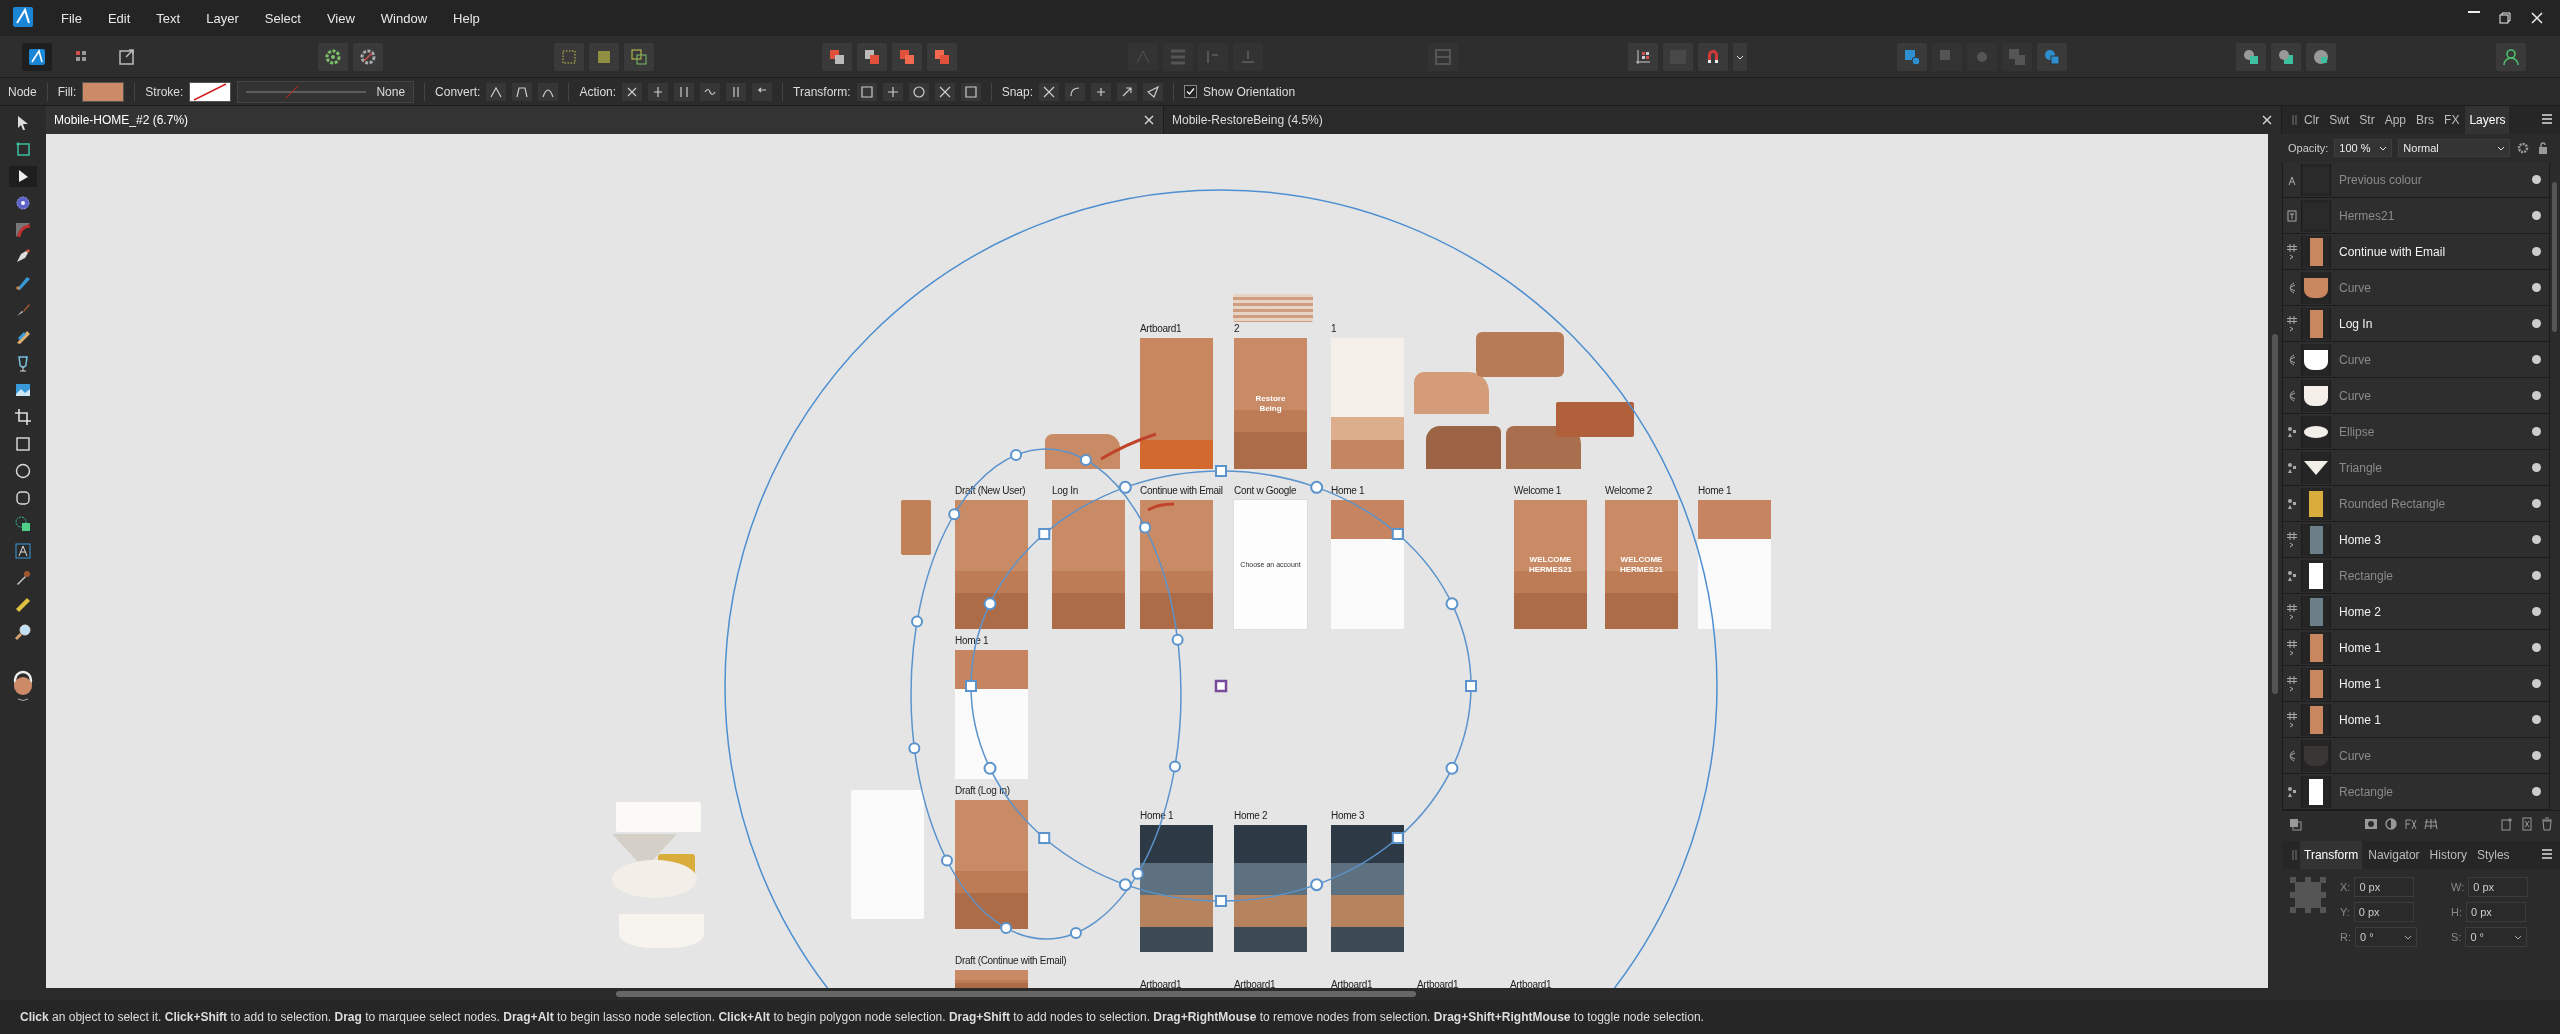 The height and width of the screenshot is (1034, 2560). What do you see at coordinates (862, 1017) in the screenshot?
I see `status-hint: Click an object to select it. Click+Shift to add to selection. Drag to marquee select nodes. Drag+Alt to begin lasso node selection. Click+Alt to begin polygon node selection. Drag+Shift to add nodes to selection. Drag+RightMouse to remove nodes from selection. Drag+Shift+RightMouse to toggle node selection.` at bounding box center [862, 1017].